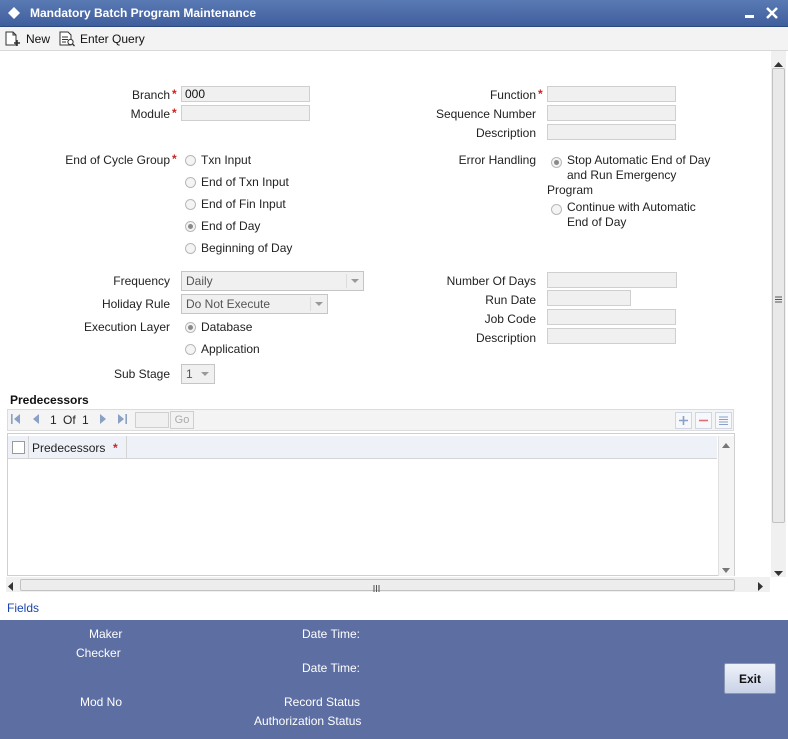 The image size is (788, 739). I want to click on holiday-rule-value: Do Not Execute, so click(228, 304).